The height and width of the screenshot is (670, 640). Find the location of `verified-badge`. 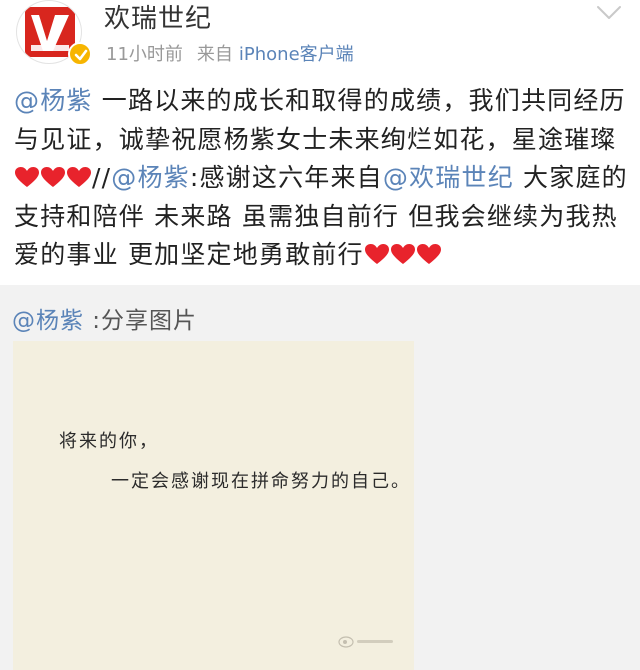

verified-badge is located at coordinates (80, 54).